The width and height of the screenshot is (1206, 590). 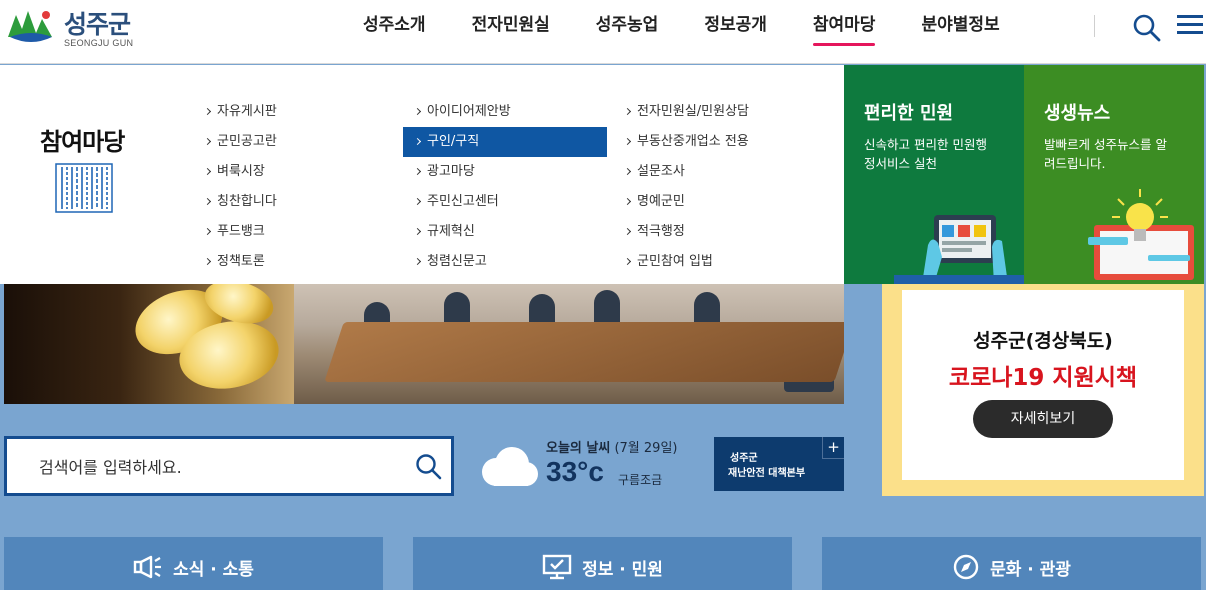 I want to click on covid-banner: 성주군(경상북도) 코로나19 지원시책 자세히보기, so click(x=1043, y=387).